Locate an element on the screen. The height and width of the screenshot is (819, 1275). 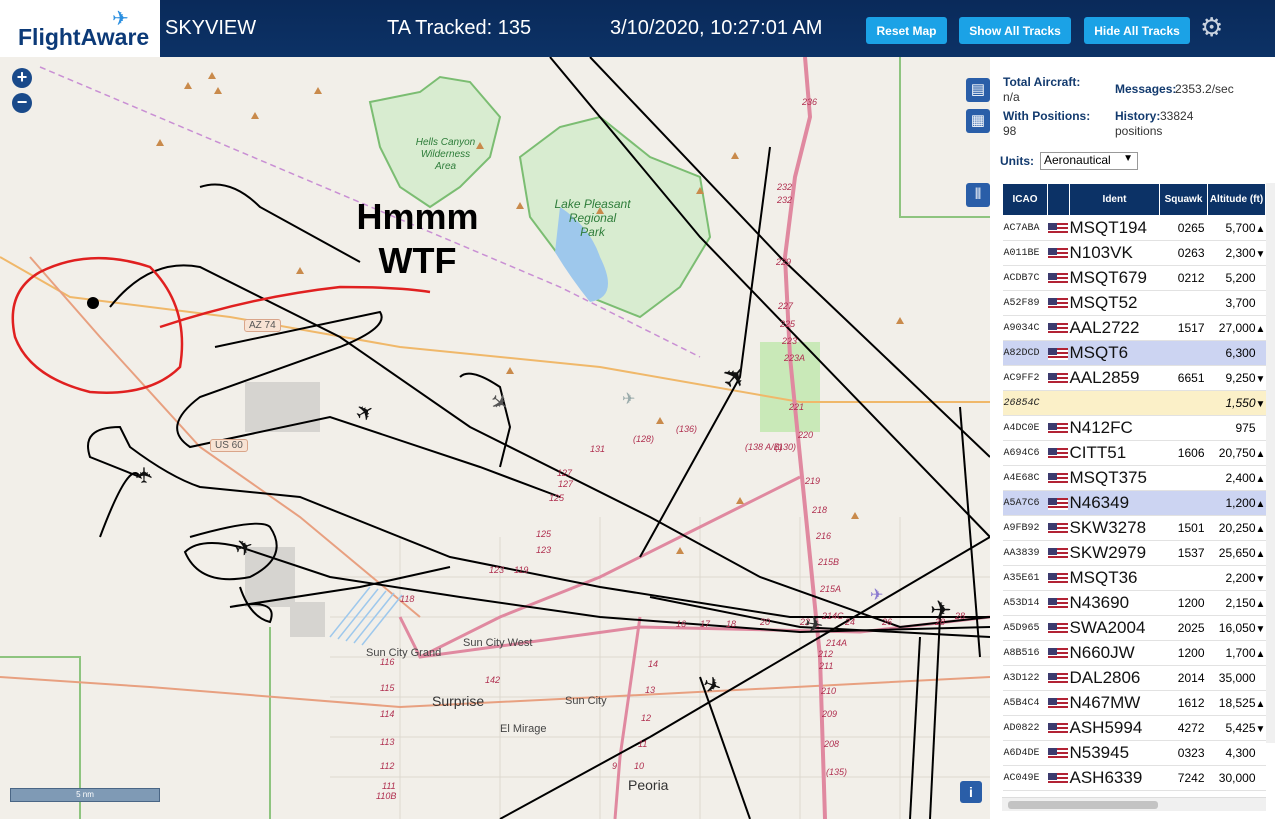
units-select: Aeronautical ▼ is located at coordinates (1089, 161).